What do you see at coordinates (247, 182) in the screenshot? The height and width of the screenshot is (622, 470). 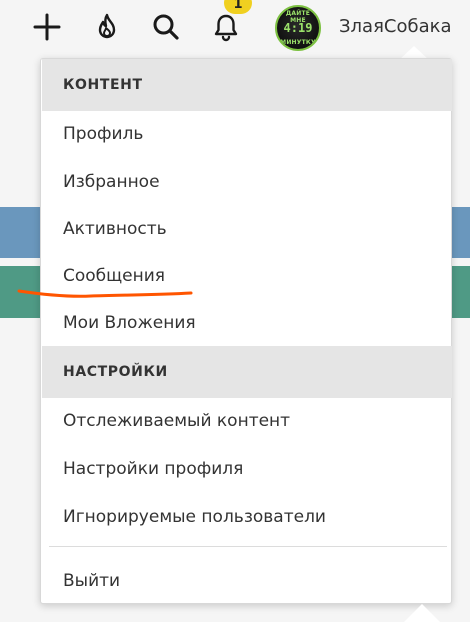 I see `menu-item-favorites: Избранное` at bounding box center [247, 182].